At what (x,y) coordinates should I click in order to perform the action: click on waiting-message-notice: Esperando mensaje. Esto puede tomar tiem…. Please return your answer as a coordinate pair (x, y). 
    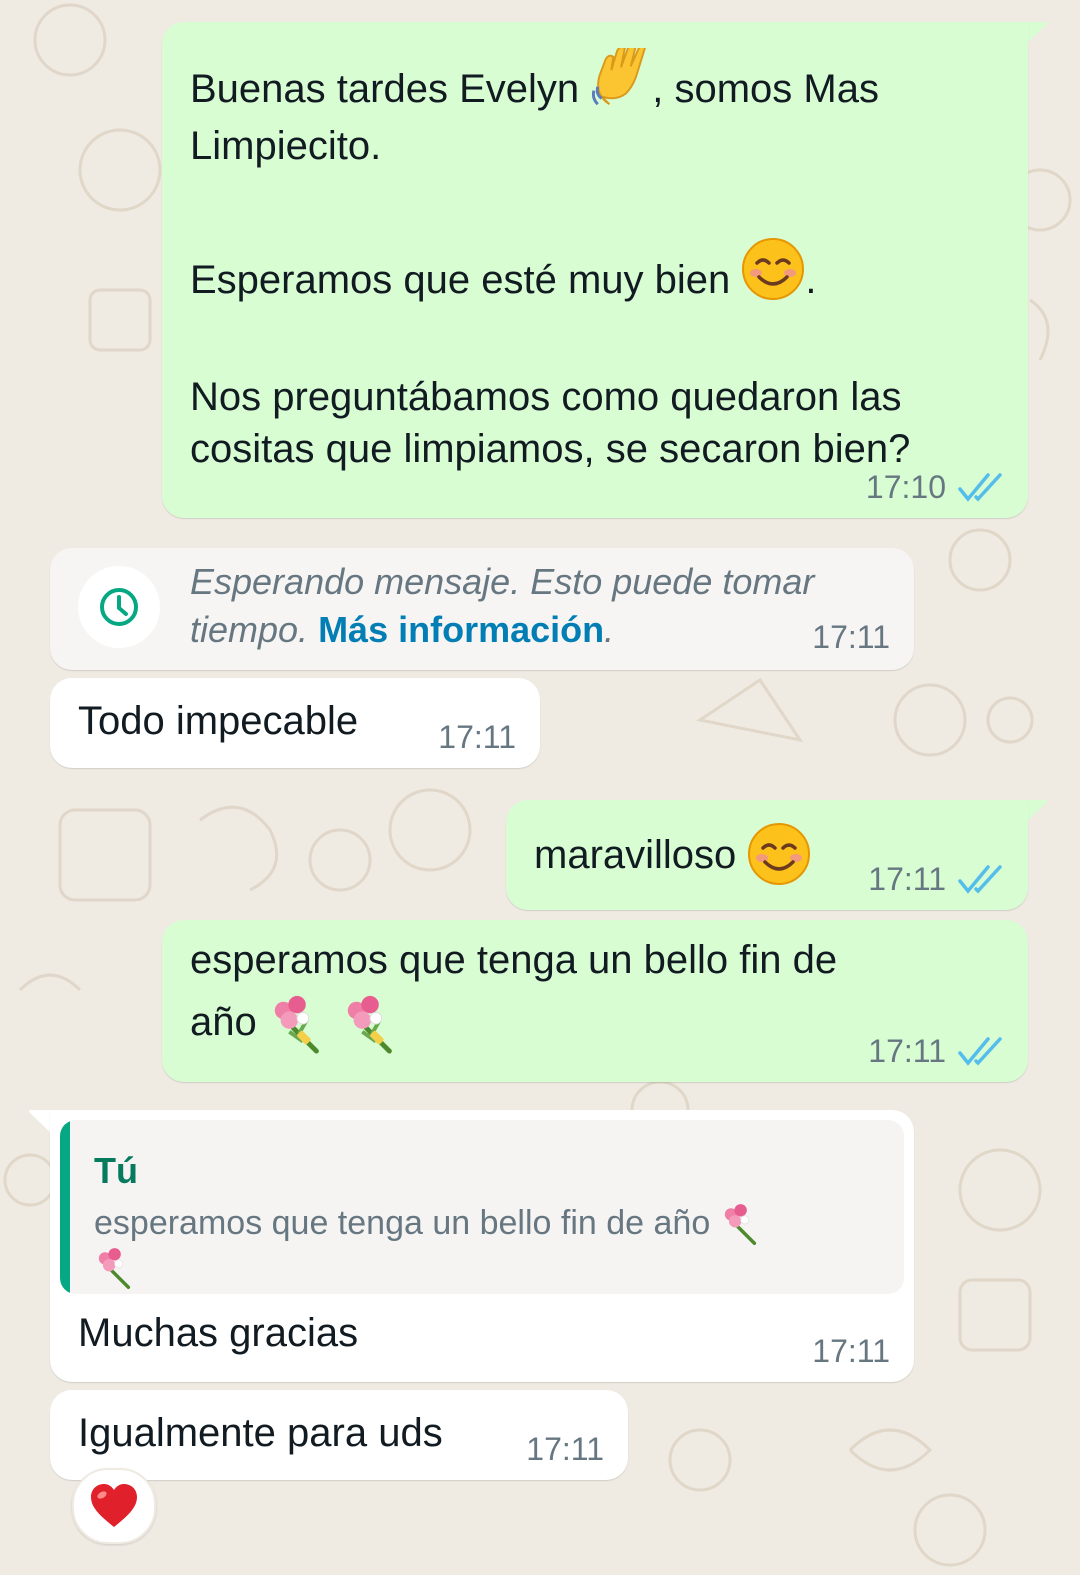
    Looking at the image, I should click on (482, 609).